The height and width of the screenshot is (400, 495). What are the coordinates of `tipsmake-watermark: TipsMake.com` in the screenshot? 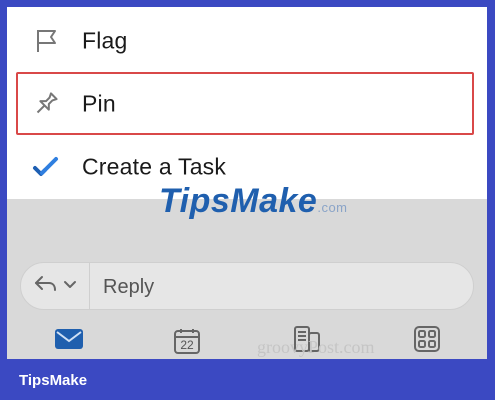 It's located at (253, 201).